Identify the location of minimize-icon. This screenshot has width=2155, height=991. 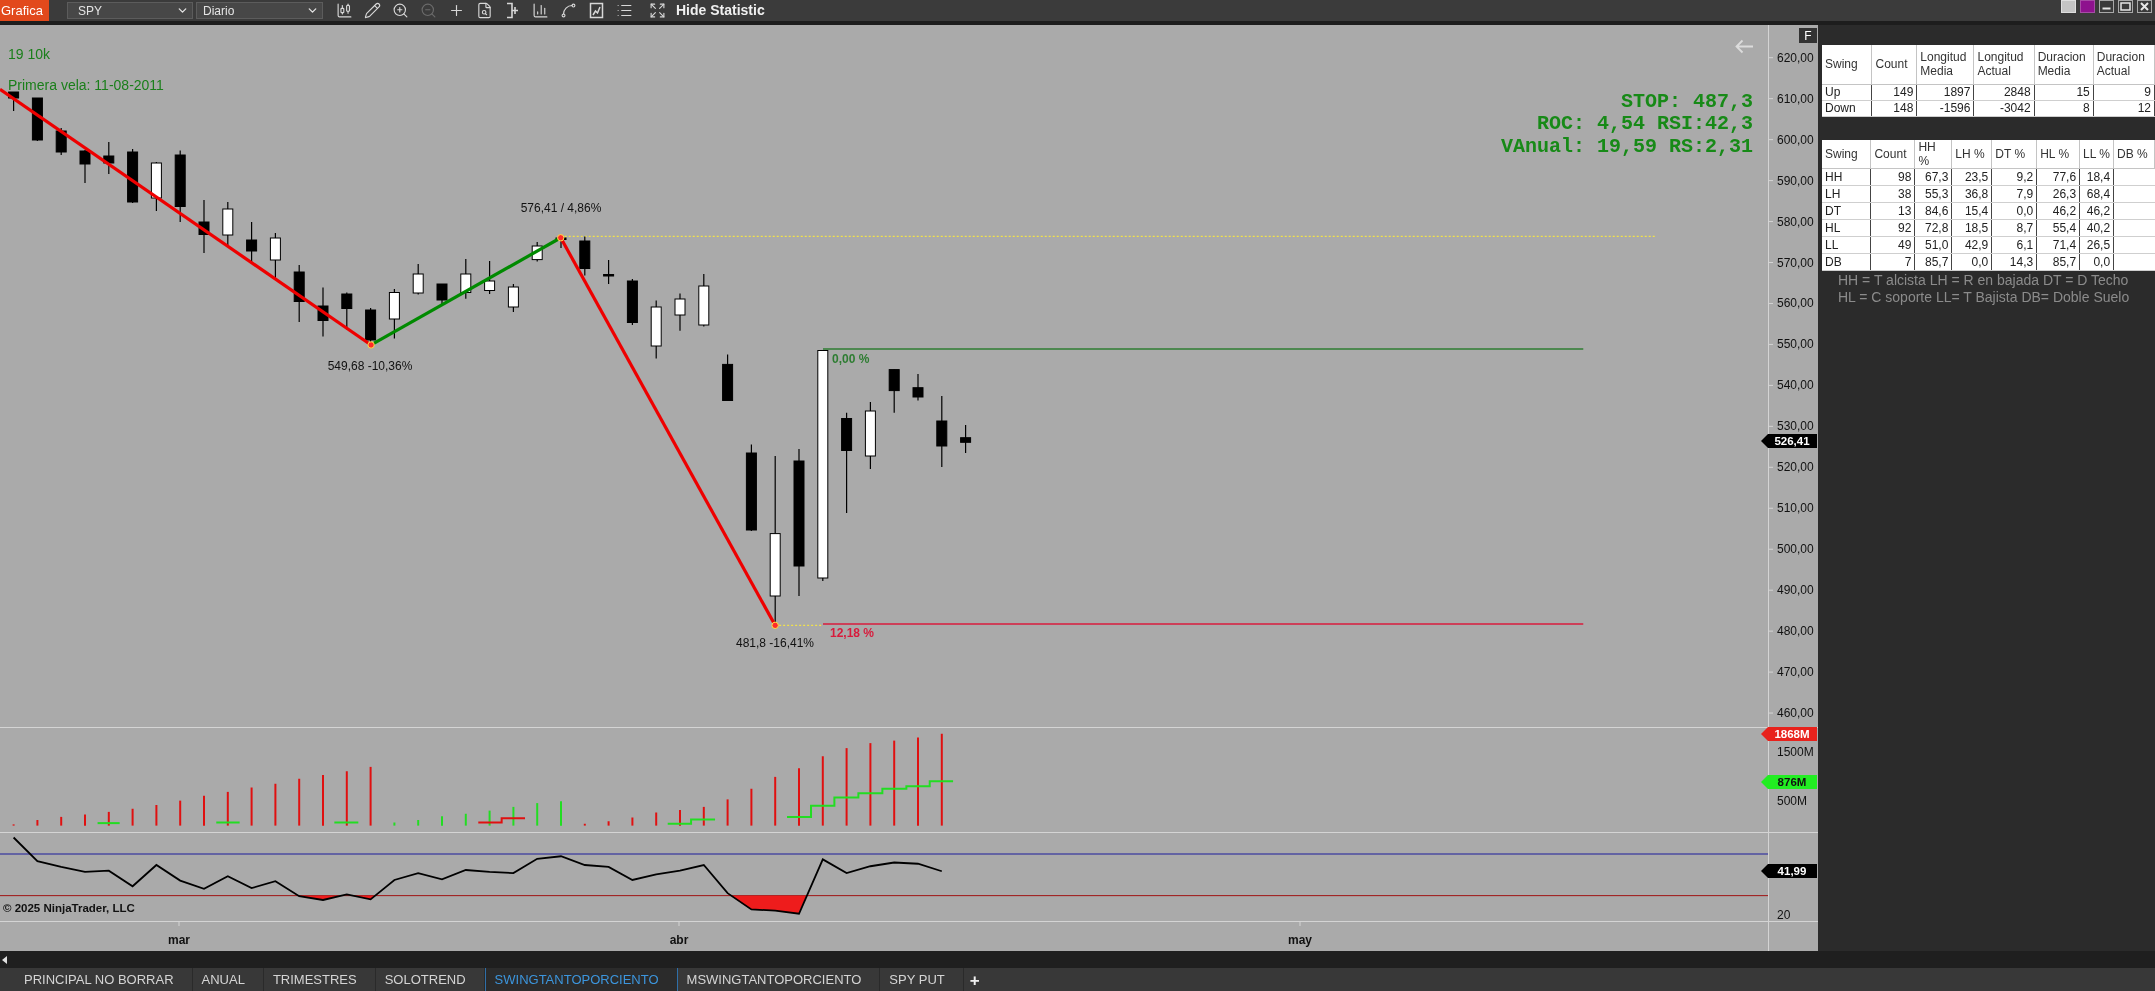
(2106, 6).